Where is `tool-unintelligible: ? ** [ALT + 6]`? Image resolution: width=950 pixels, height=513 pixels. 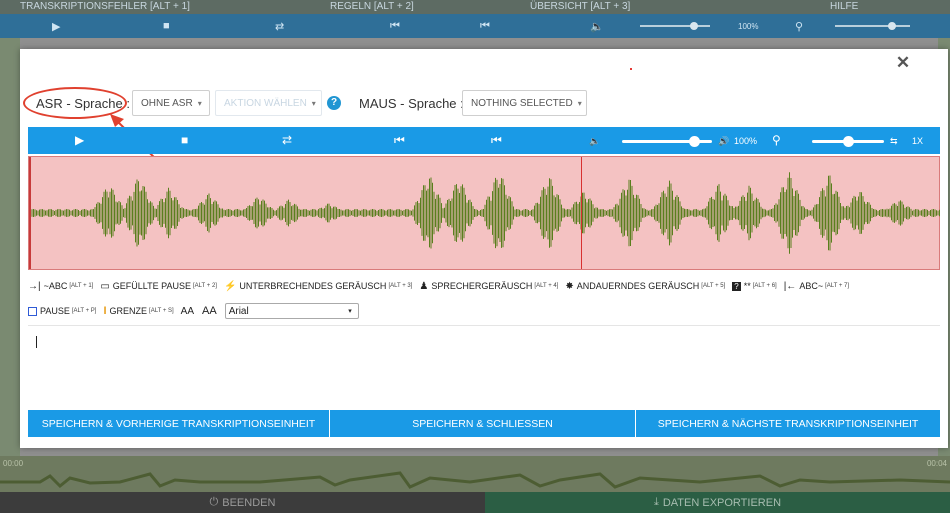 tool-unintelligible: ? ** [ALT + 6] is located at coordinates (754, 286).